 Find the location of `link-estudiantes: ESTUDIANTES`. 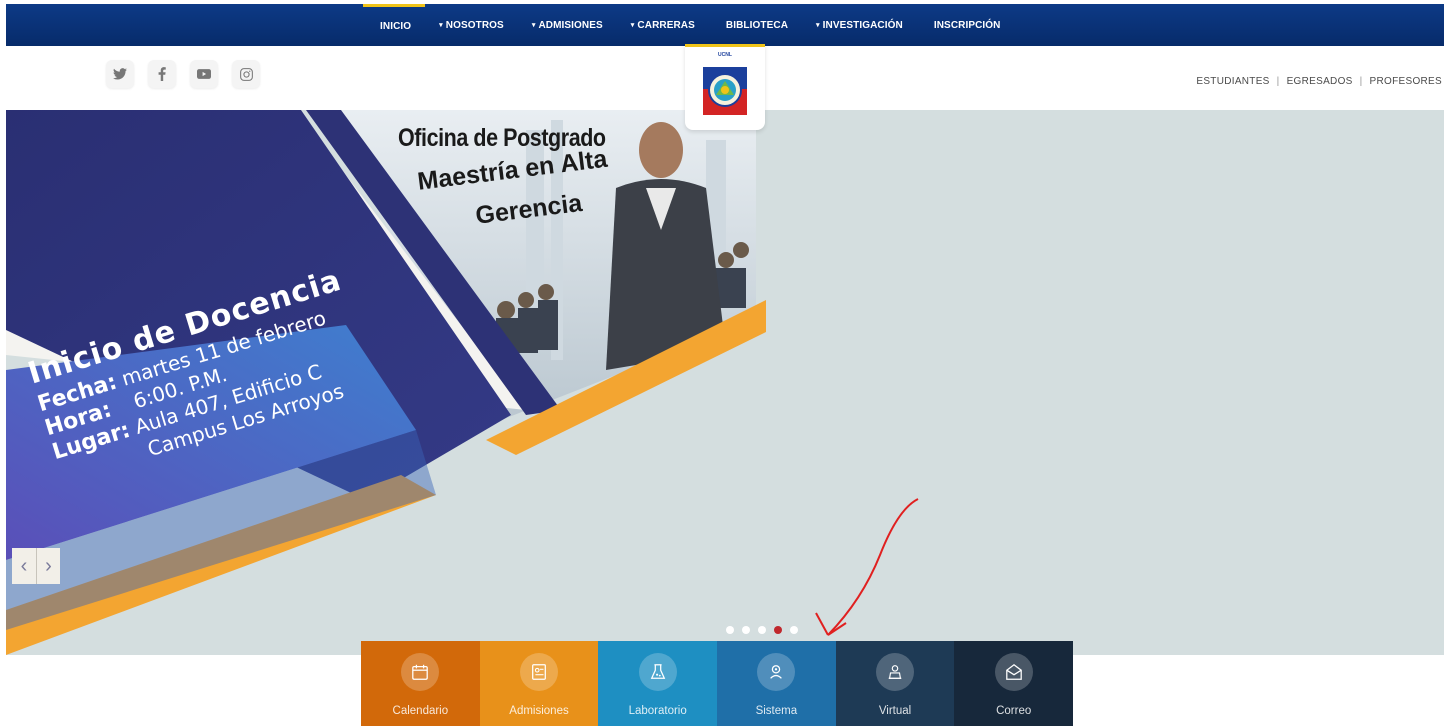

link-estudiantes: ESTUDIANTES is located at coordinates (1232, 81).